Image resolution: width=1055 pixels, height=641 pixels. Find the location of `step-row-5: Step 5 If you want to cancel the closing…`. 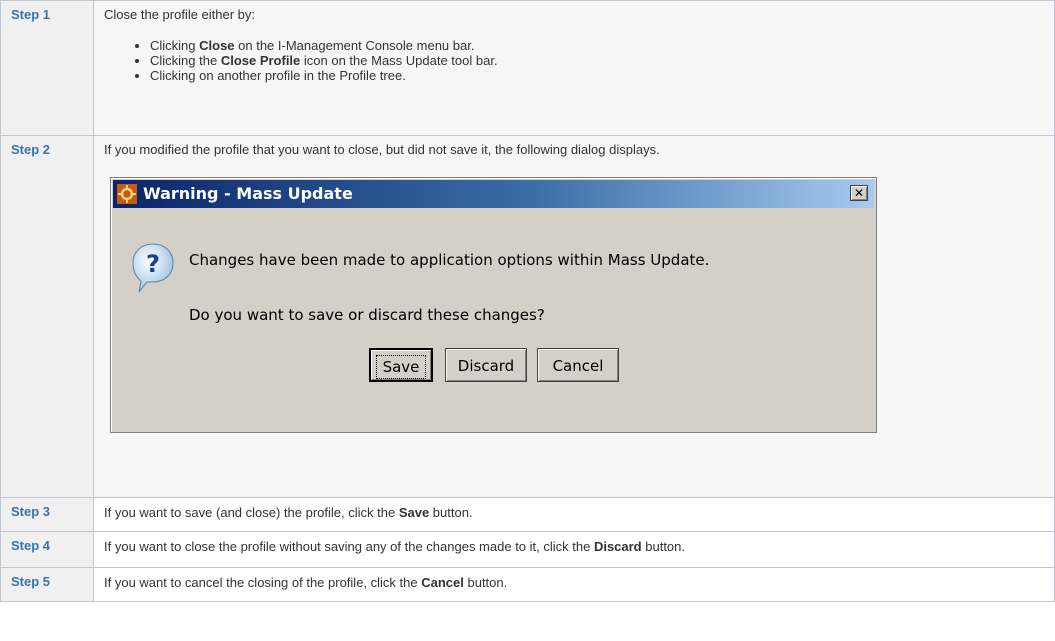

step-row-5: Step 5 If you want to cancel the closing… is located at coordinates (527, 584).